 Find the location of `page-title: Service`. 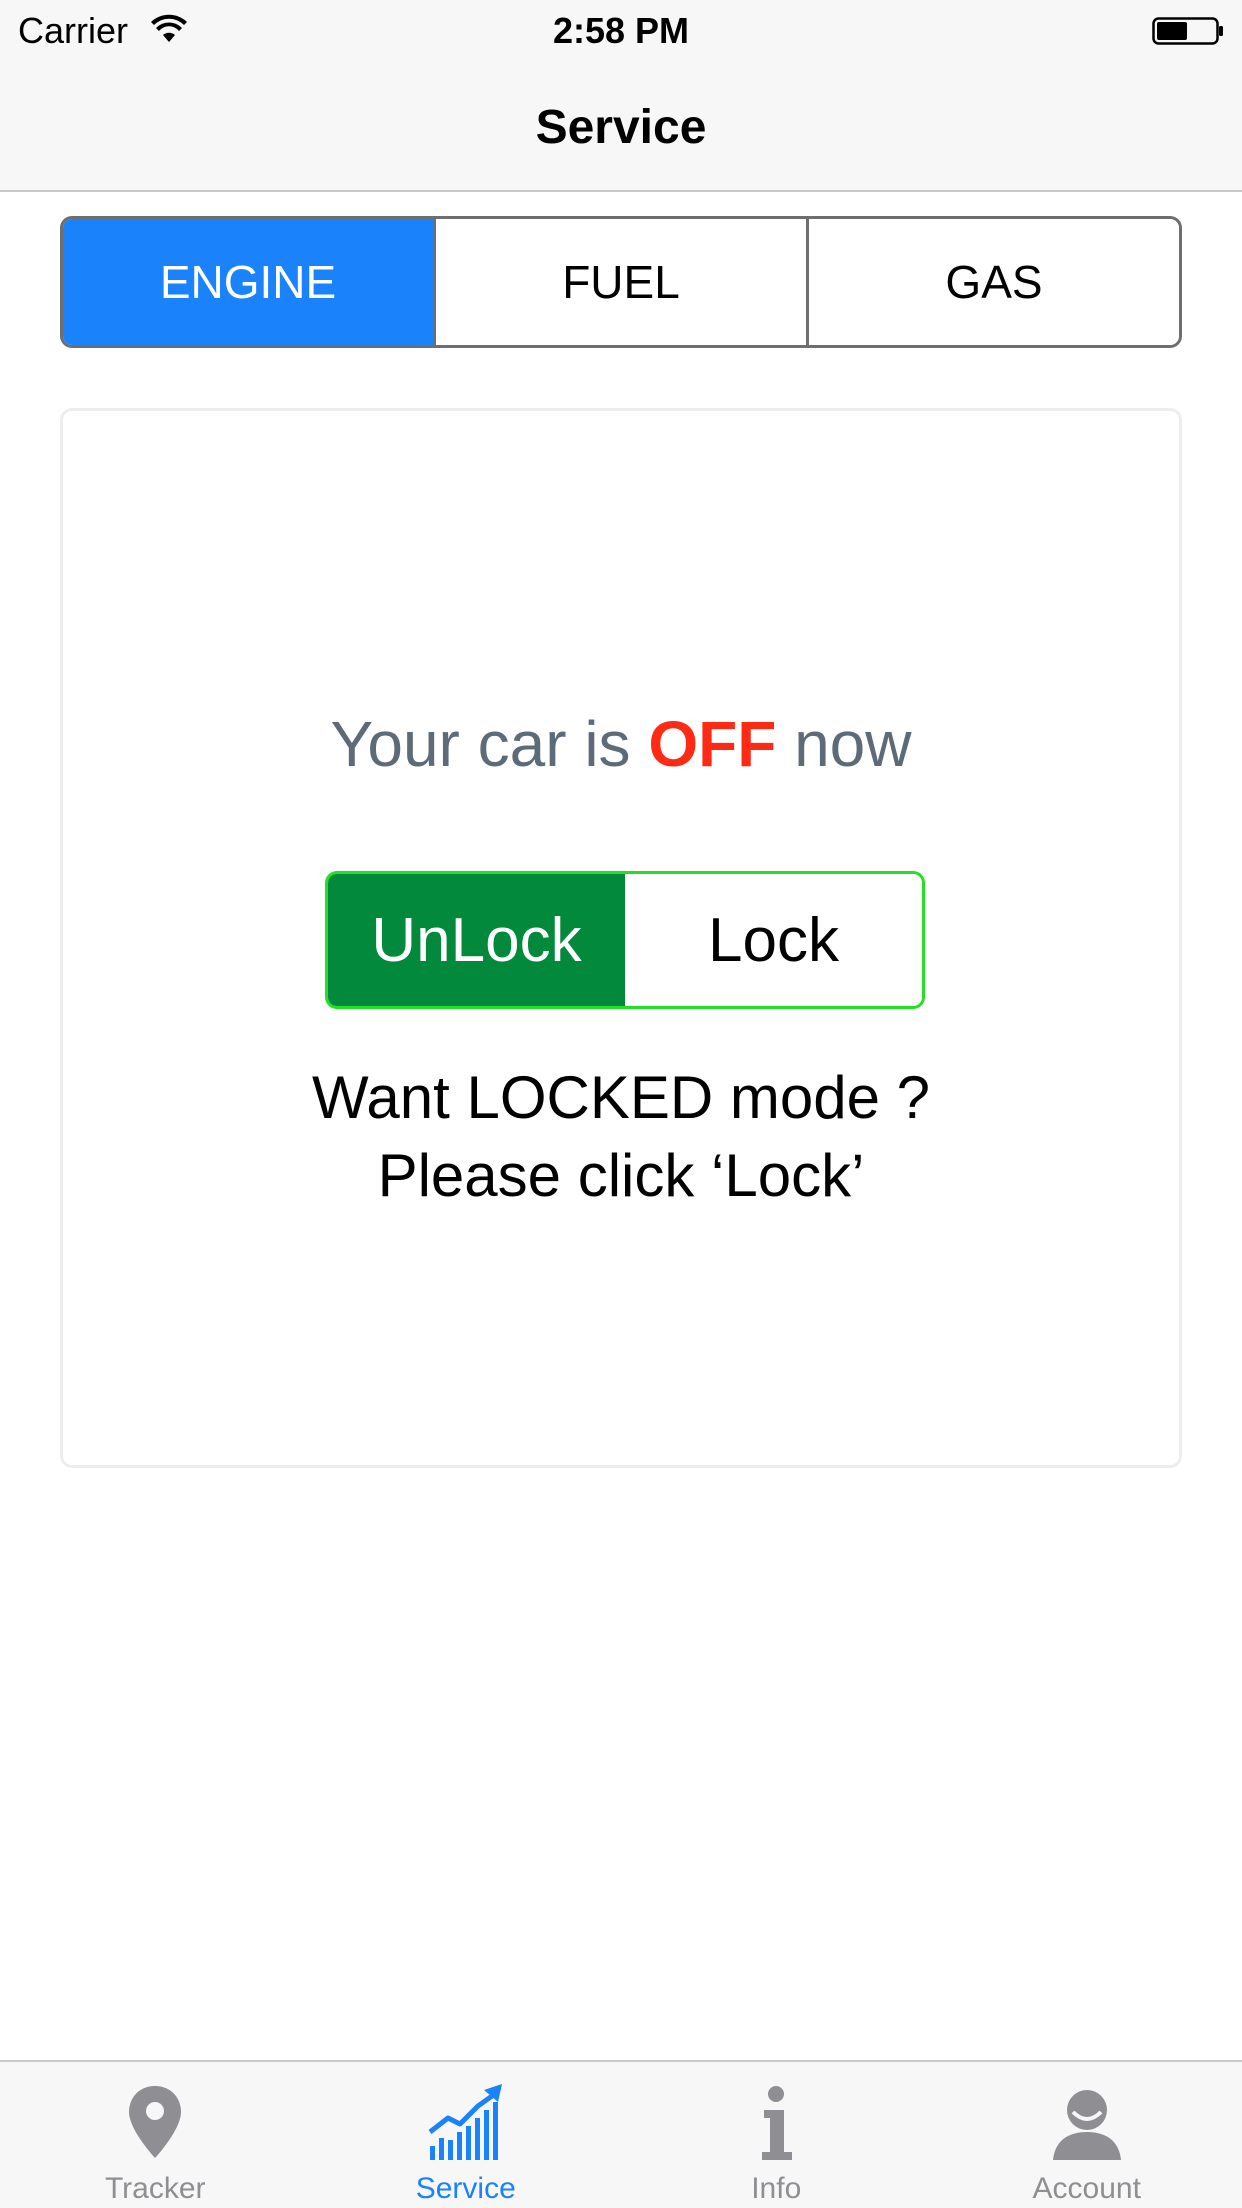

page-title: Service is located at coordinates (621, 127).